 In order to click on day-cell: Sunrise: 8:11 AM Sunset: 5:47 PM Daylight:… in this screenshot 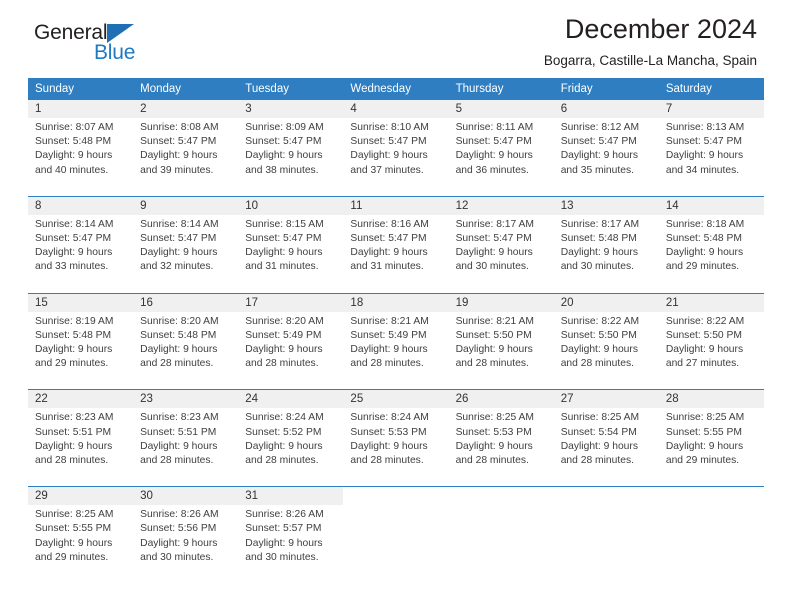, I will do `click(501, 152)`.